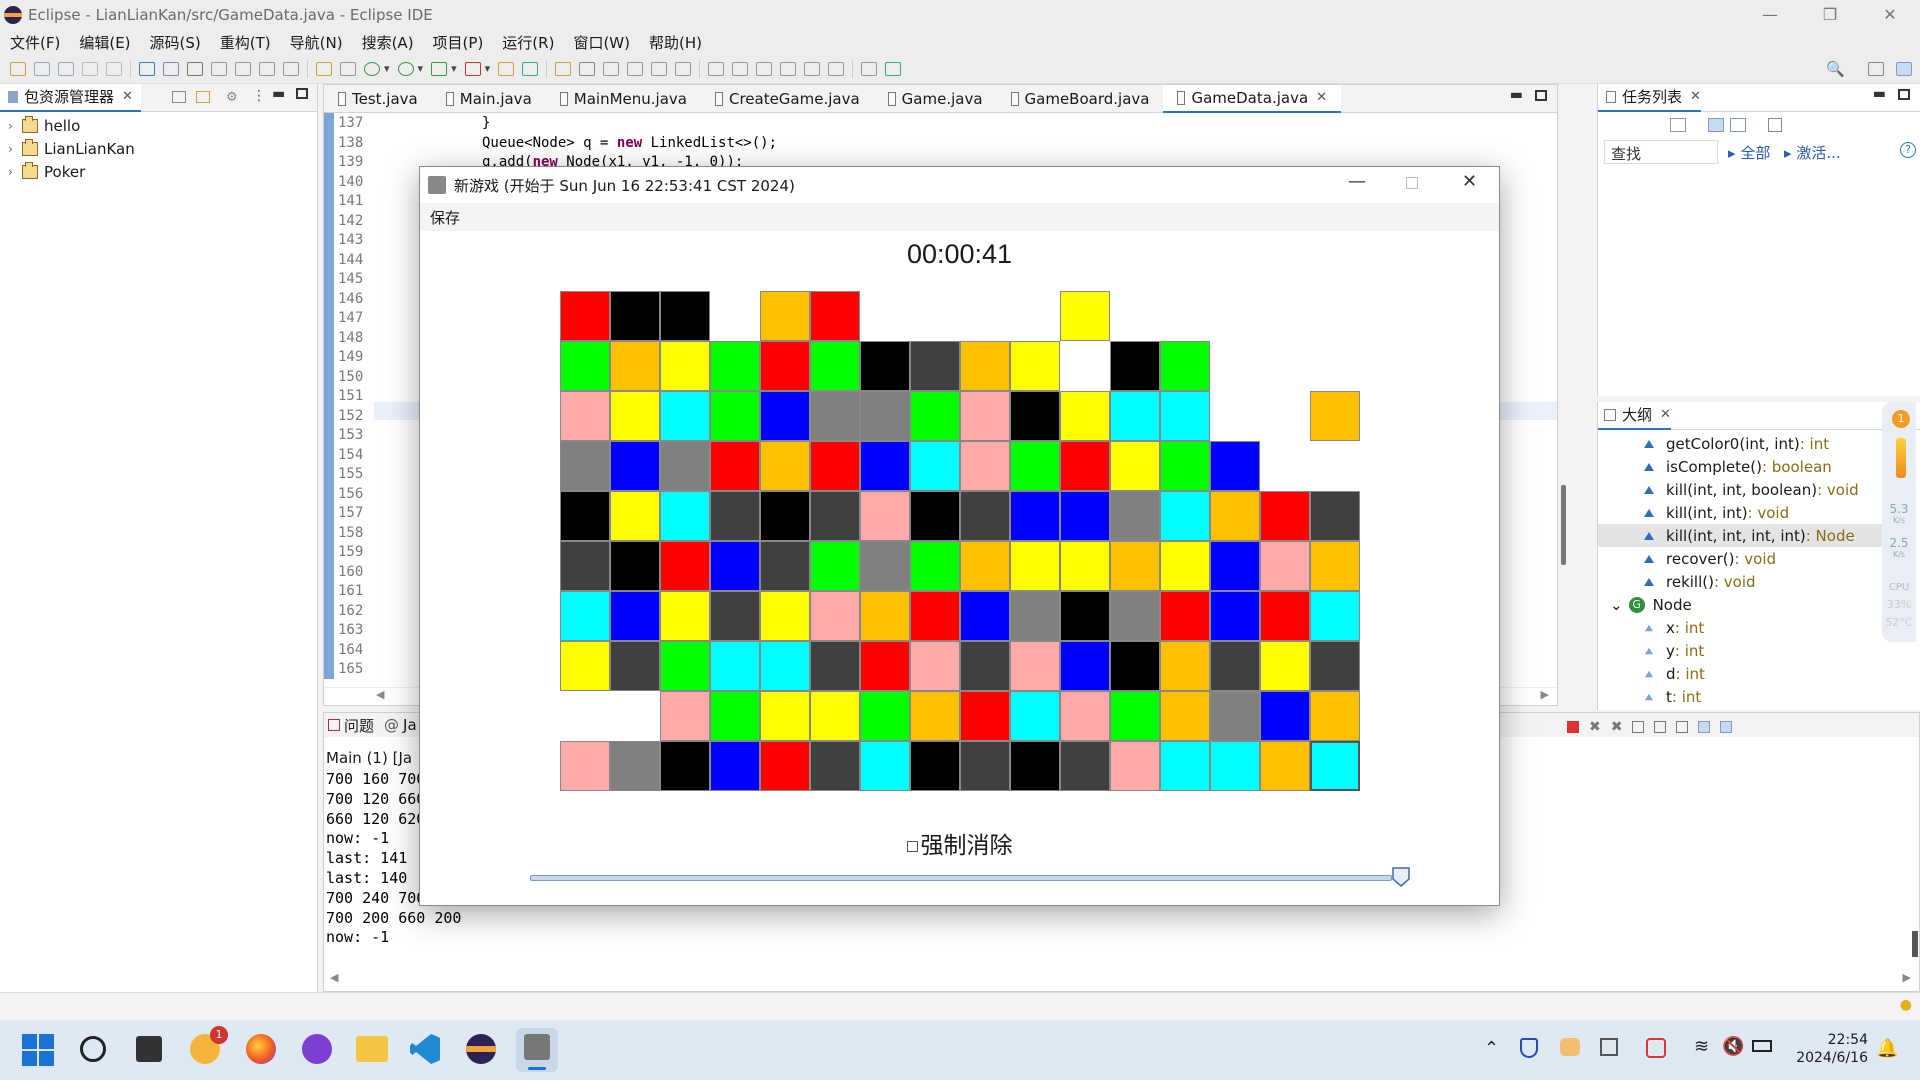 The width and height of the screenshot is (1920, 1080). Describe the element at coordinates (127, 96) in the screenshot. I see `close-tab-icon: ✕` at that location.